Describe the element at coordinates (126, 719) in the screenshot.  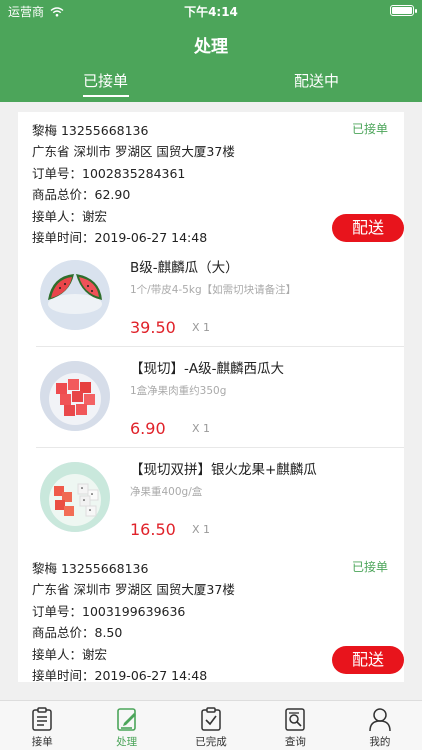
I see `edit-icon` at that location.